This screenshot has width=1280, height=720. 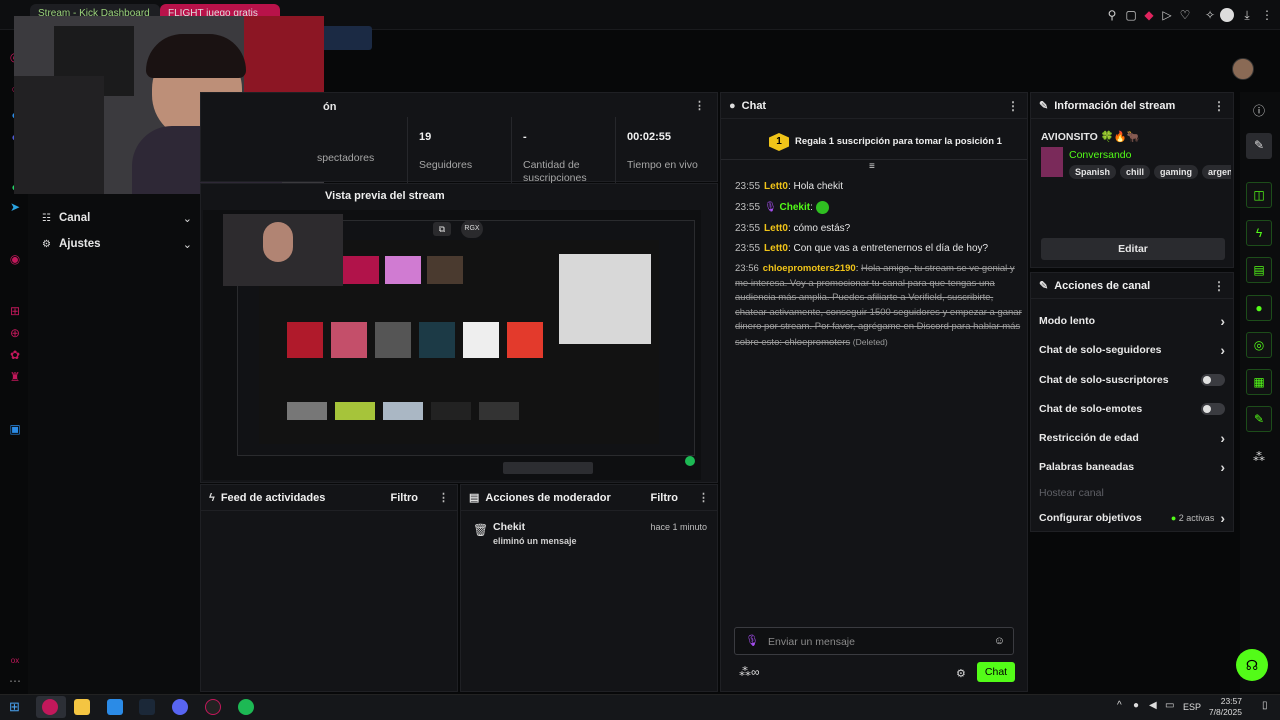 What do you see at coordinates (1259, 382) in the screenshot?
I see `layout-icon: ▦` at bounding box center [1259, 382].